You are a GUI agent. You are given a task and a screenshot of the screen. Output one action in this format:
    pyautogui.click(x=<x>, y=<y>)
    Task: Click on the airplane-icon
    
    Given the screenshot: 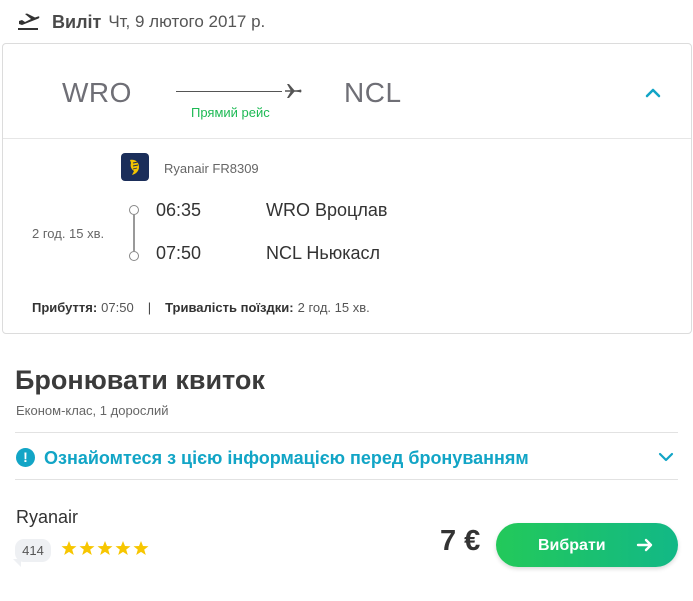 What is the action you would take?
    pyautogui.click(x=293, y=91)
    